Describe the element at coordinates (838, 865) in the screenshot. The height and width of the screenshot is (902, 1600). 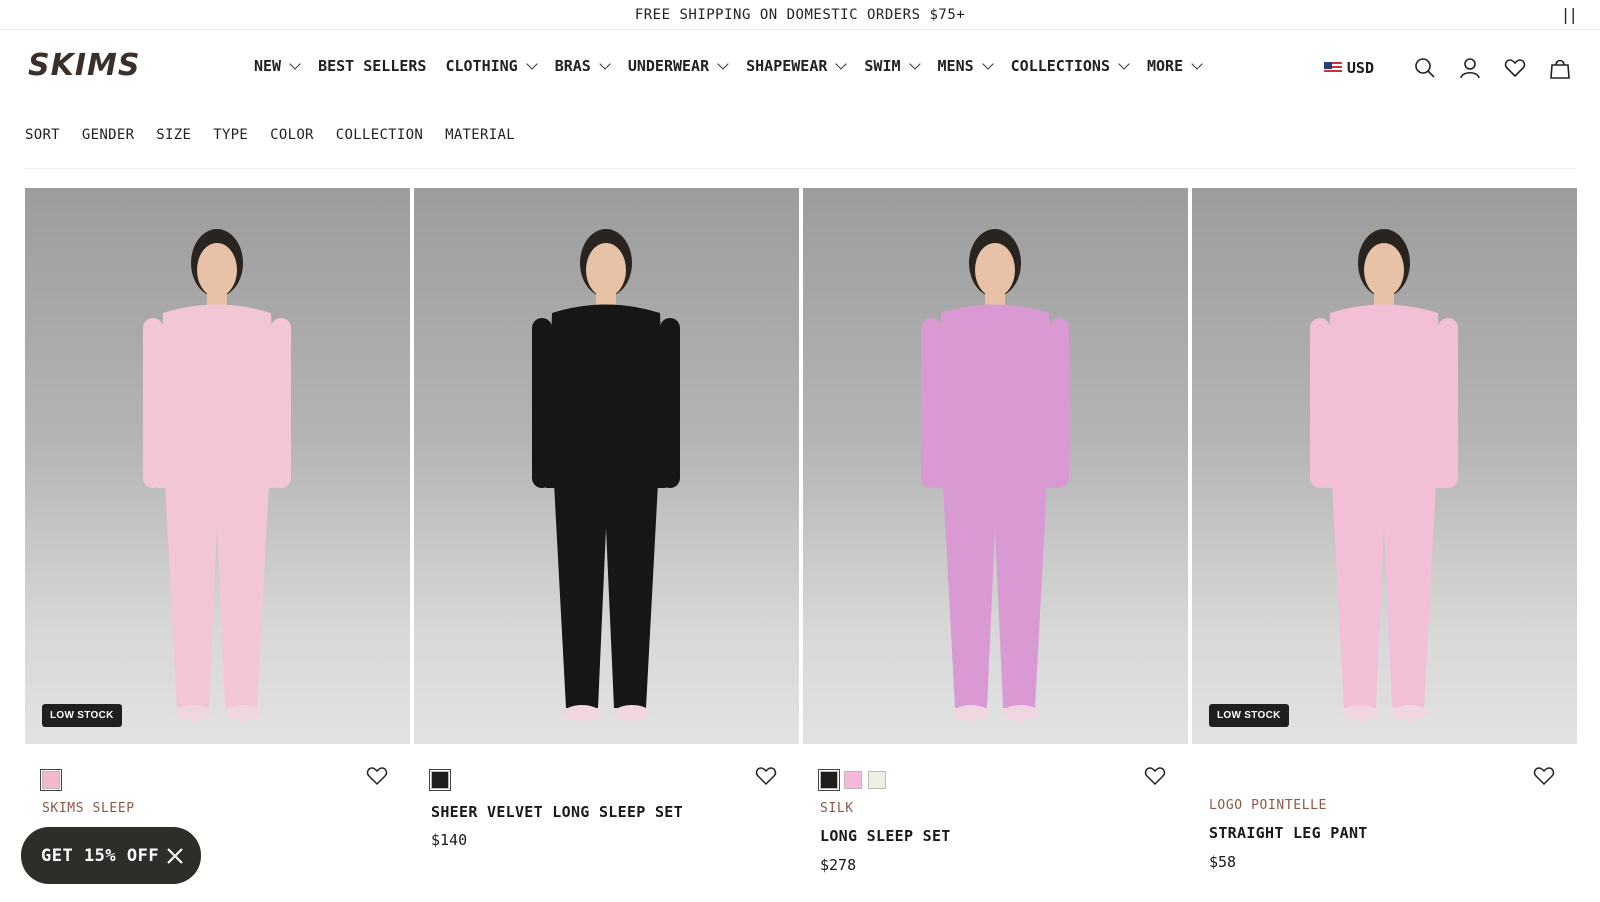
I see `product-price: $278` at that location.